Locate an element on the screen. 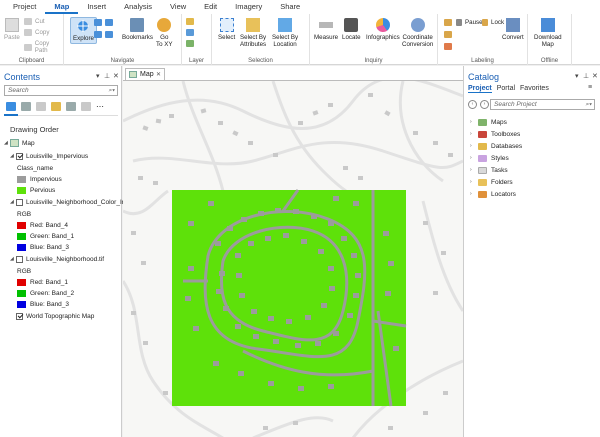 This screenshot has width=600, height=437. pervious-swatch is located at coordinates (21, 190).